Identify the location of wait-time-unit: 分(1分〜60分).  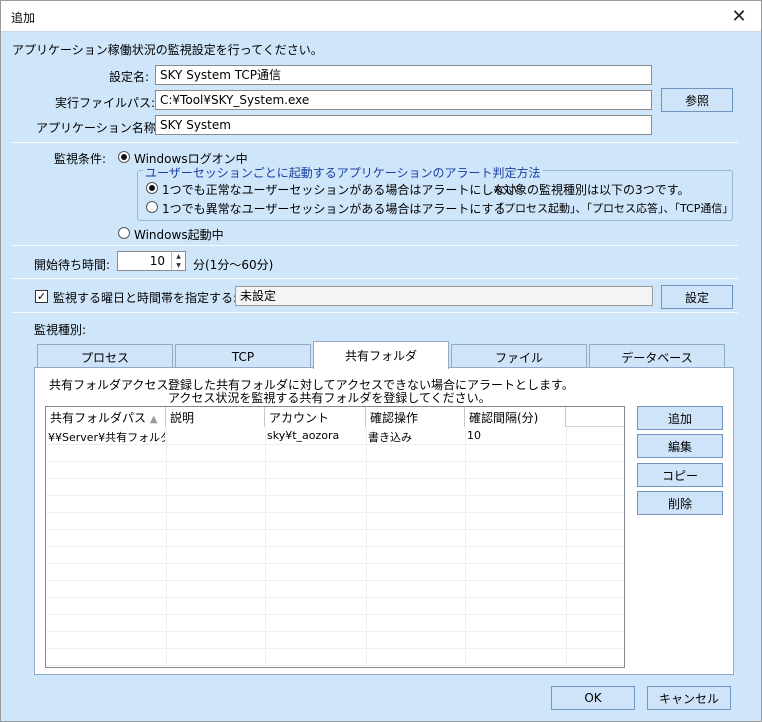
(233, 265).